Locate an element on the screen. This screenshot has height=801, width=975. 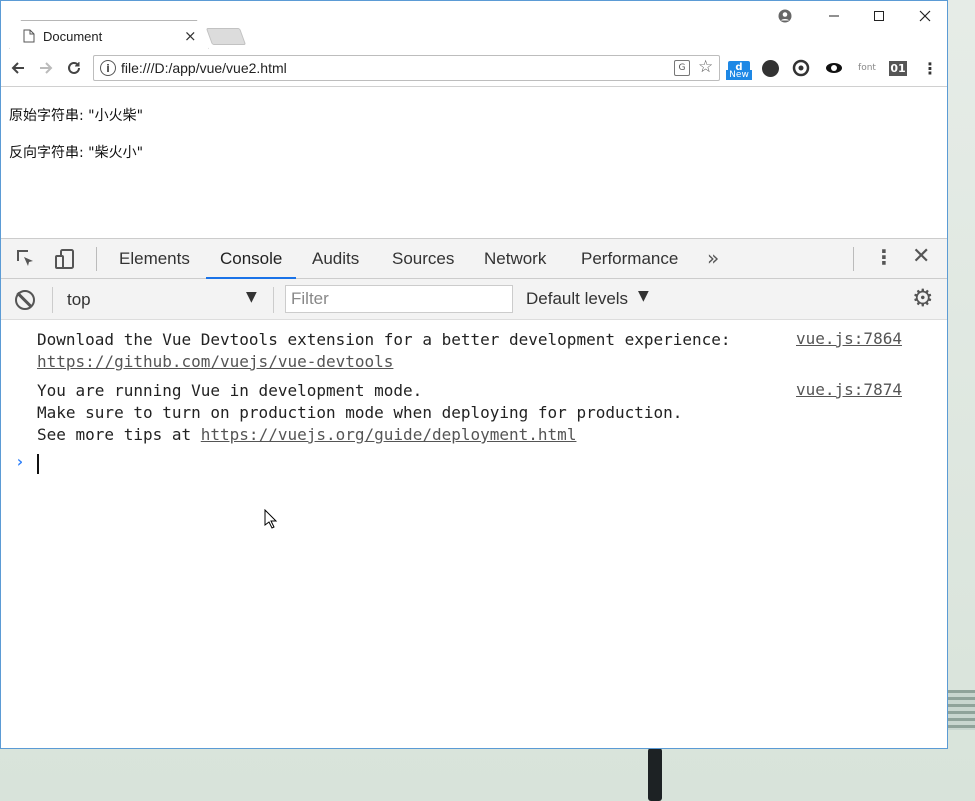
minimize-icon is located at coordinates (834, 16).